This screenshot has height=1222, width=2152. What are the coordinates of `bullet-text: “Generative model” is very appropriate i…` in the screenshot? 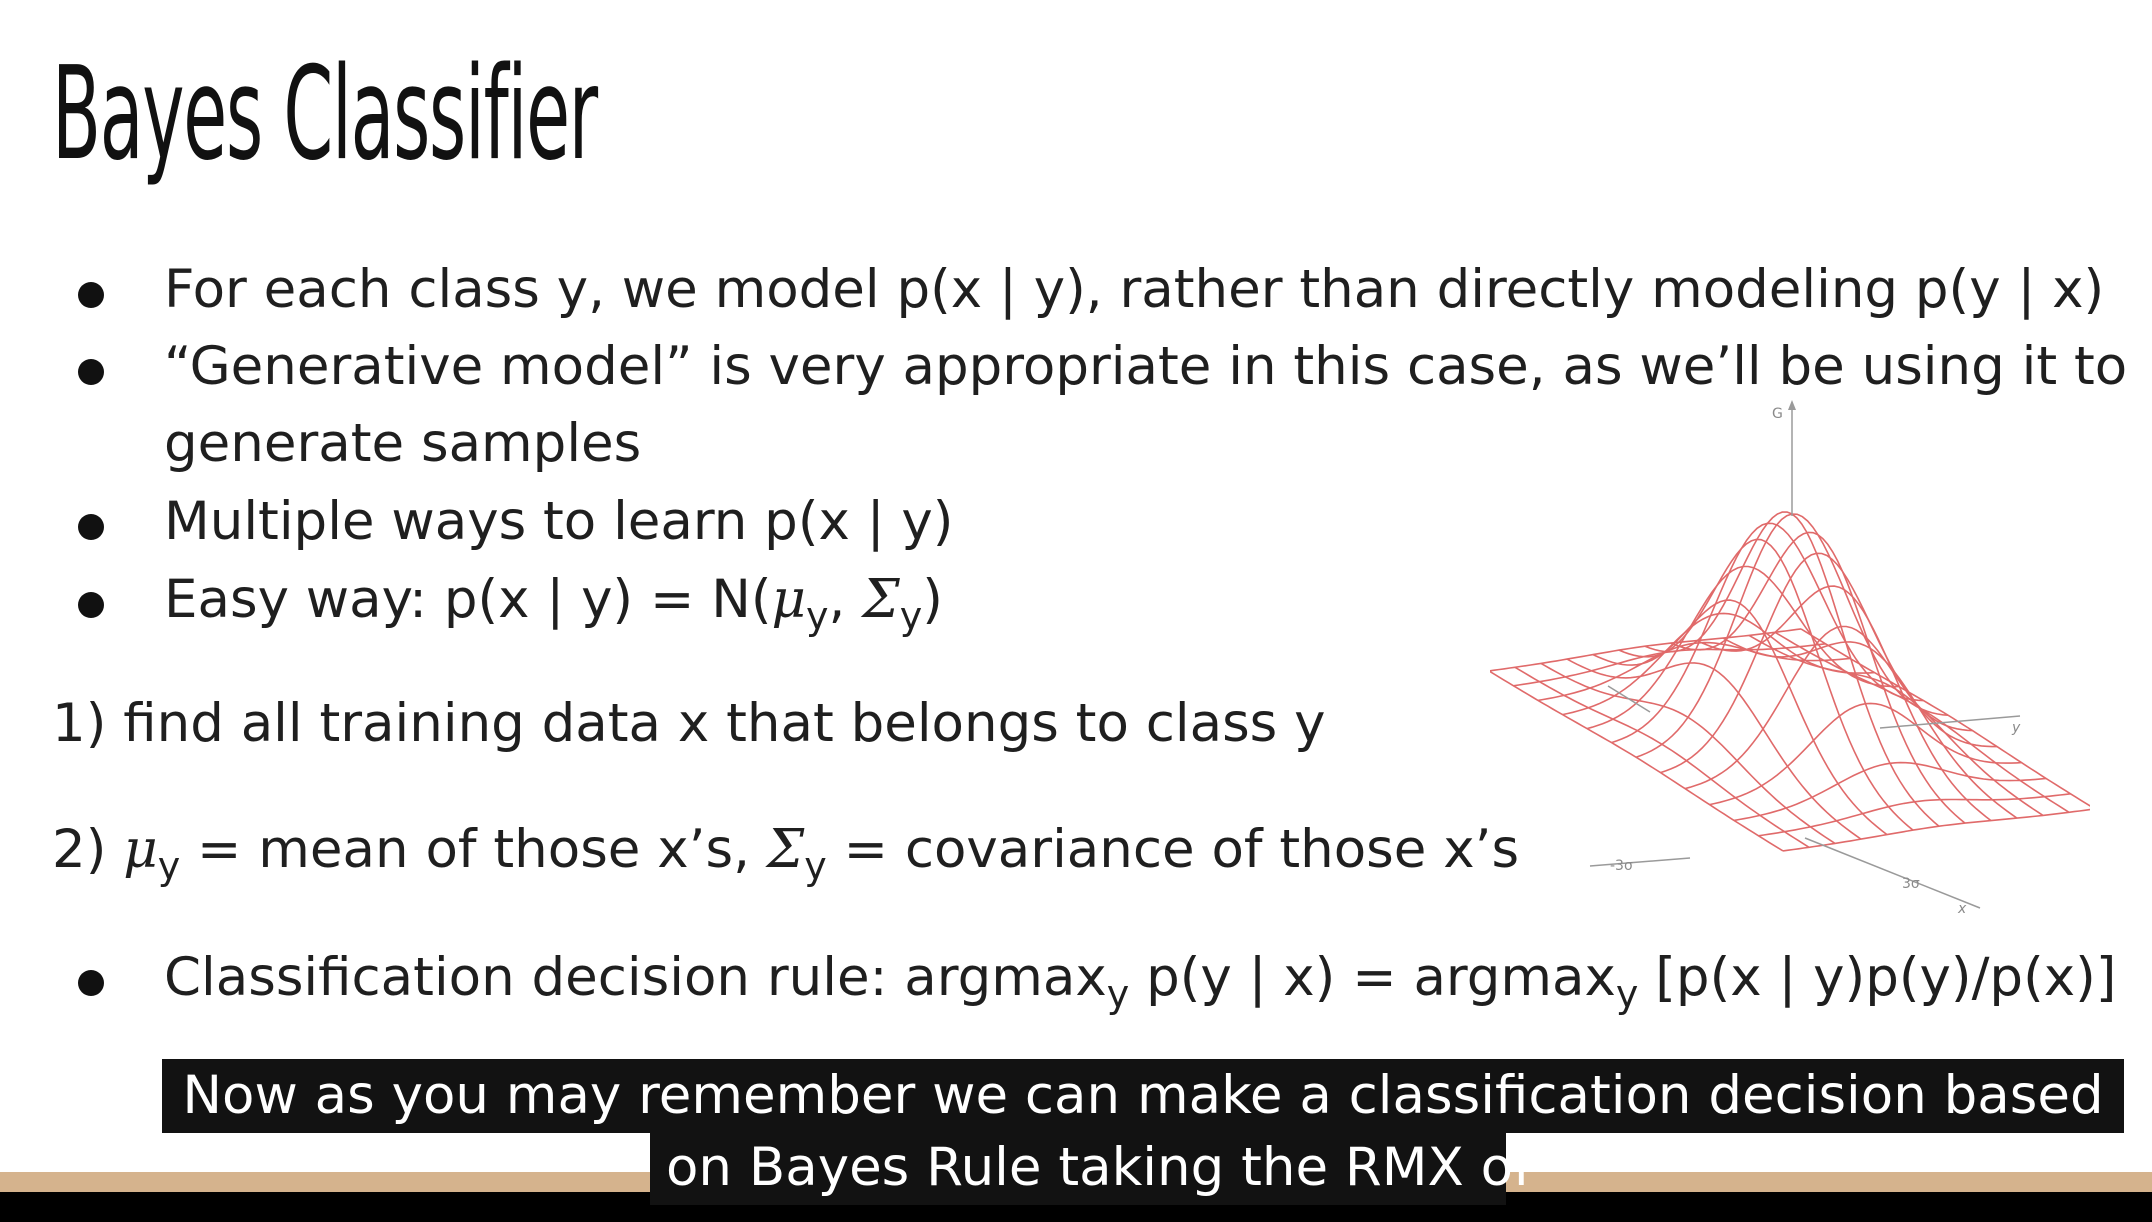 It's located at (1146, 366).